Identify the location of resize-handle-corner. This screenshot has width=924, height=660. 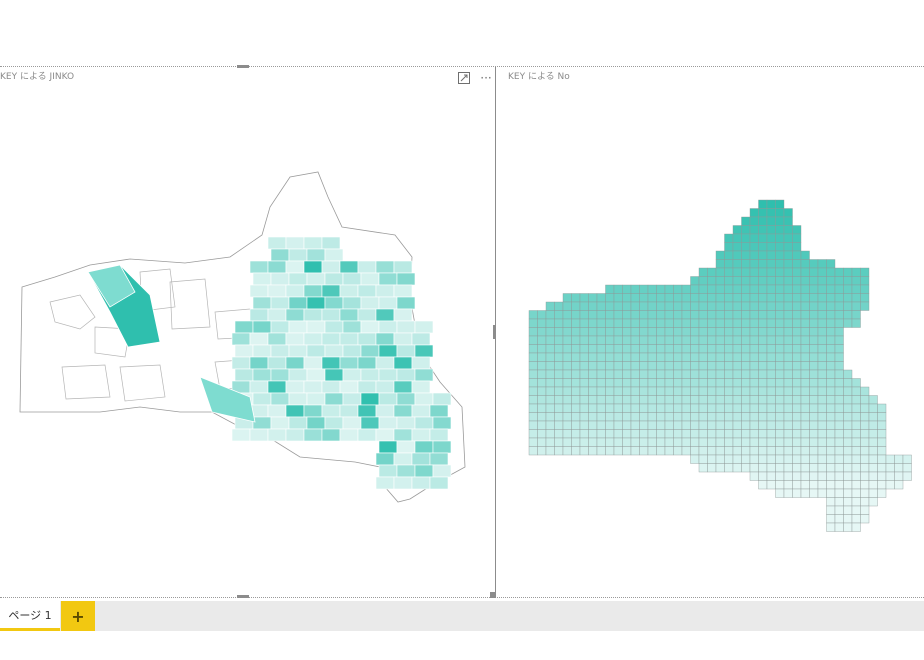
(493, 595).